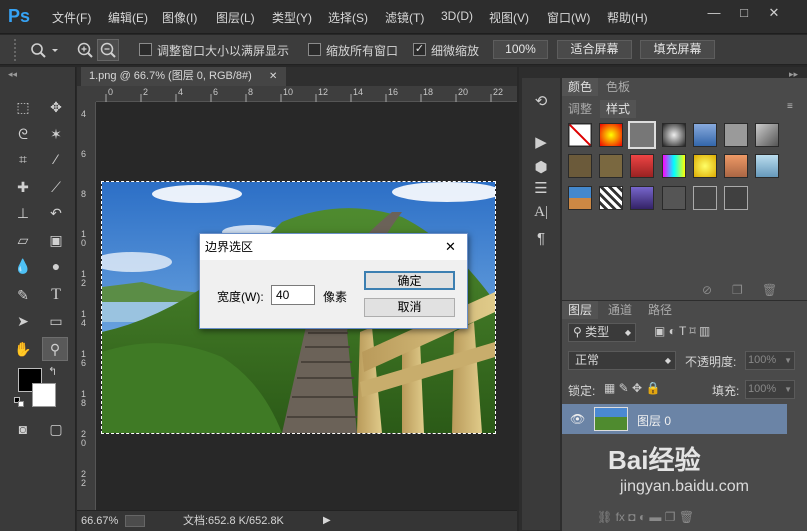 This screenshot has height=531, width=807. I want to click on dialog-titlebar: 边界选区 ✕, so click(333, 247).